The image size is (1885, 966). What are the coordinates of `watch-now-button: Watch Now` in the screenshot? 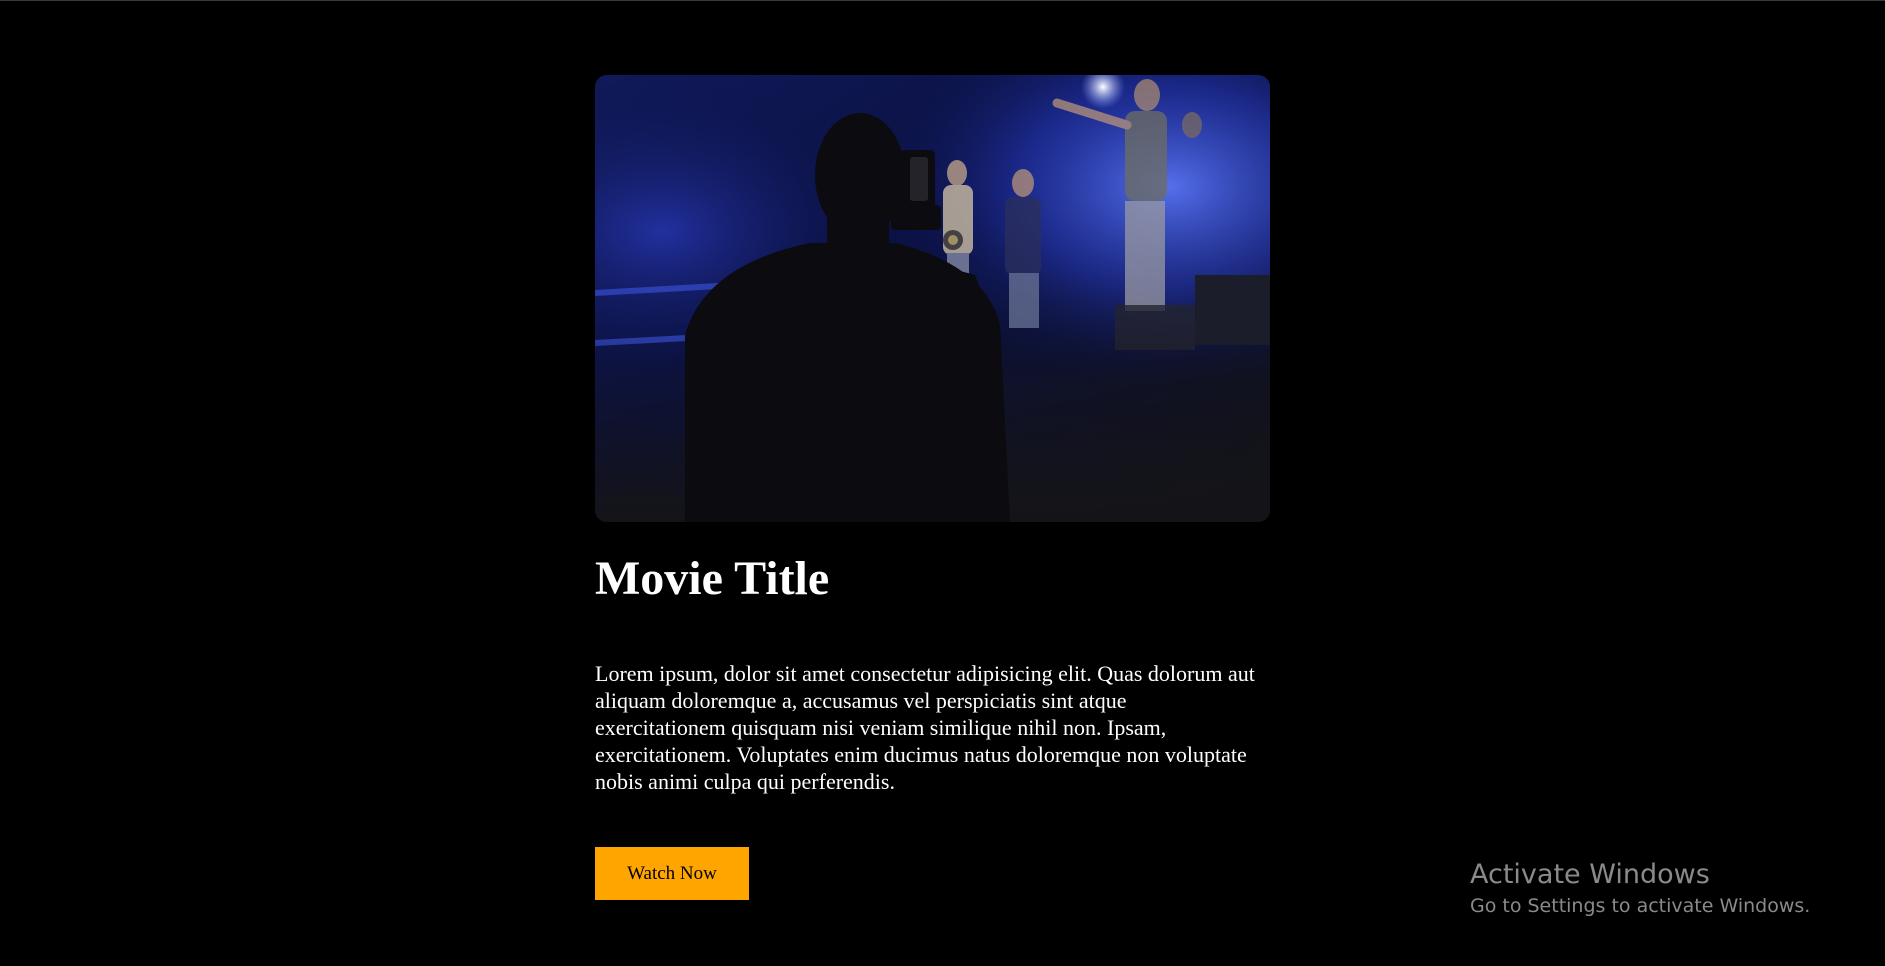 It's located at (672, 873).